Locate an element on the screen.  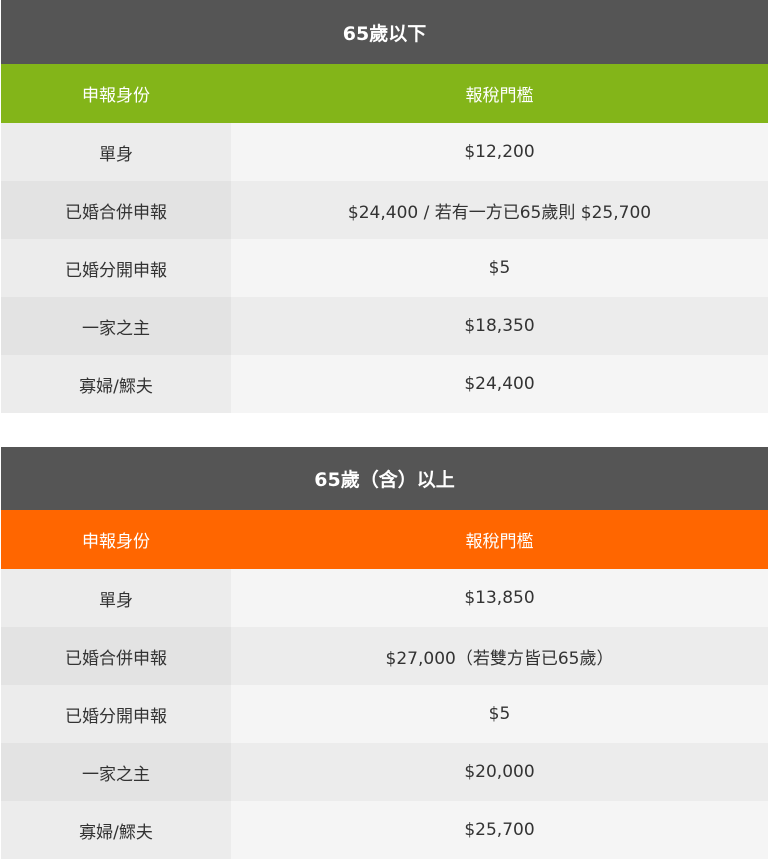
table-title: 65歲（含）以上 is located at coordinates (384, 478).